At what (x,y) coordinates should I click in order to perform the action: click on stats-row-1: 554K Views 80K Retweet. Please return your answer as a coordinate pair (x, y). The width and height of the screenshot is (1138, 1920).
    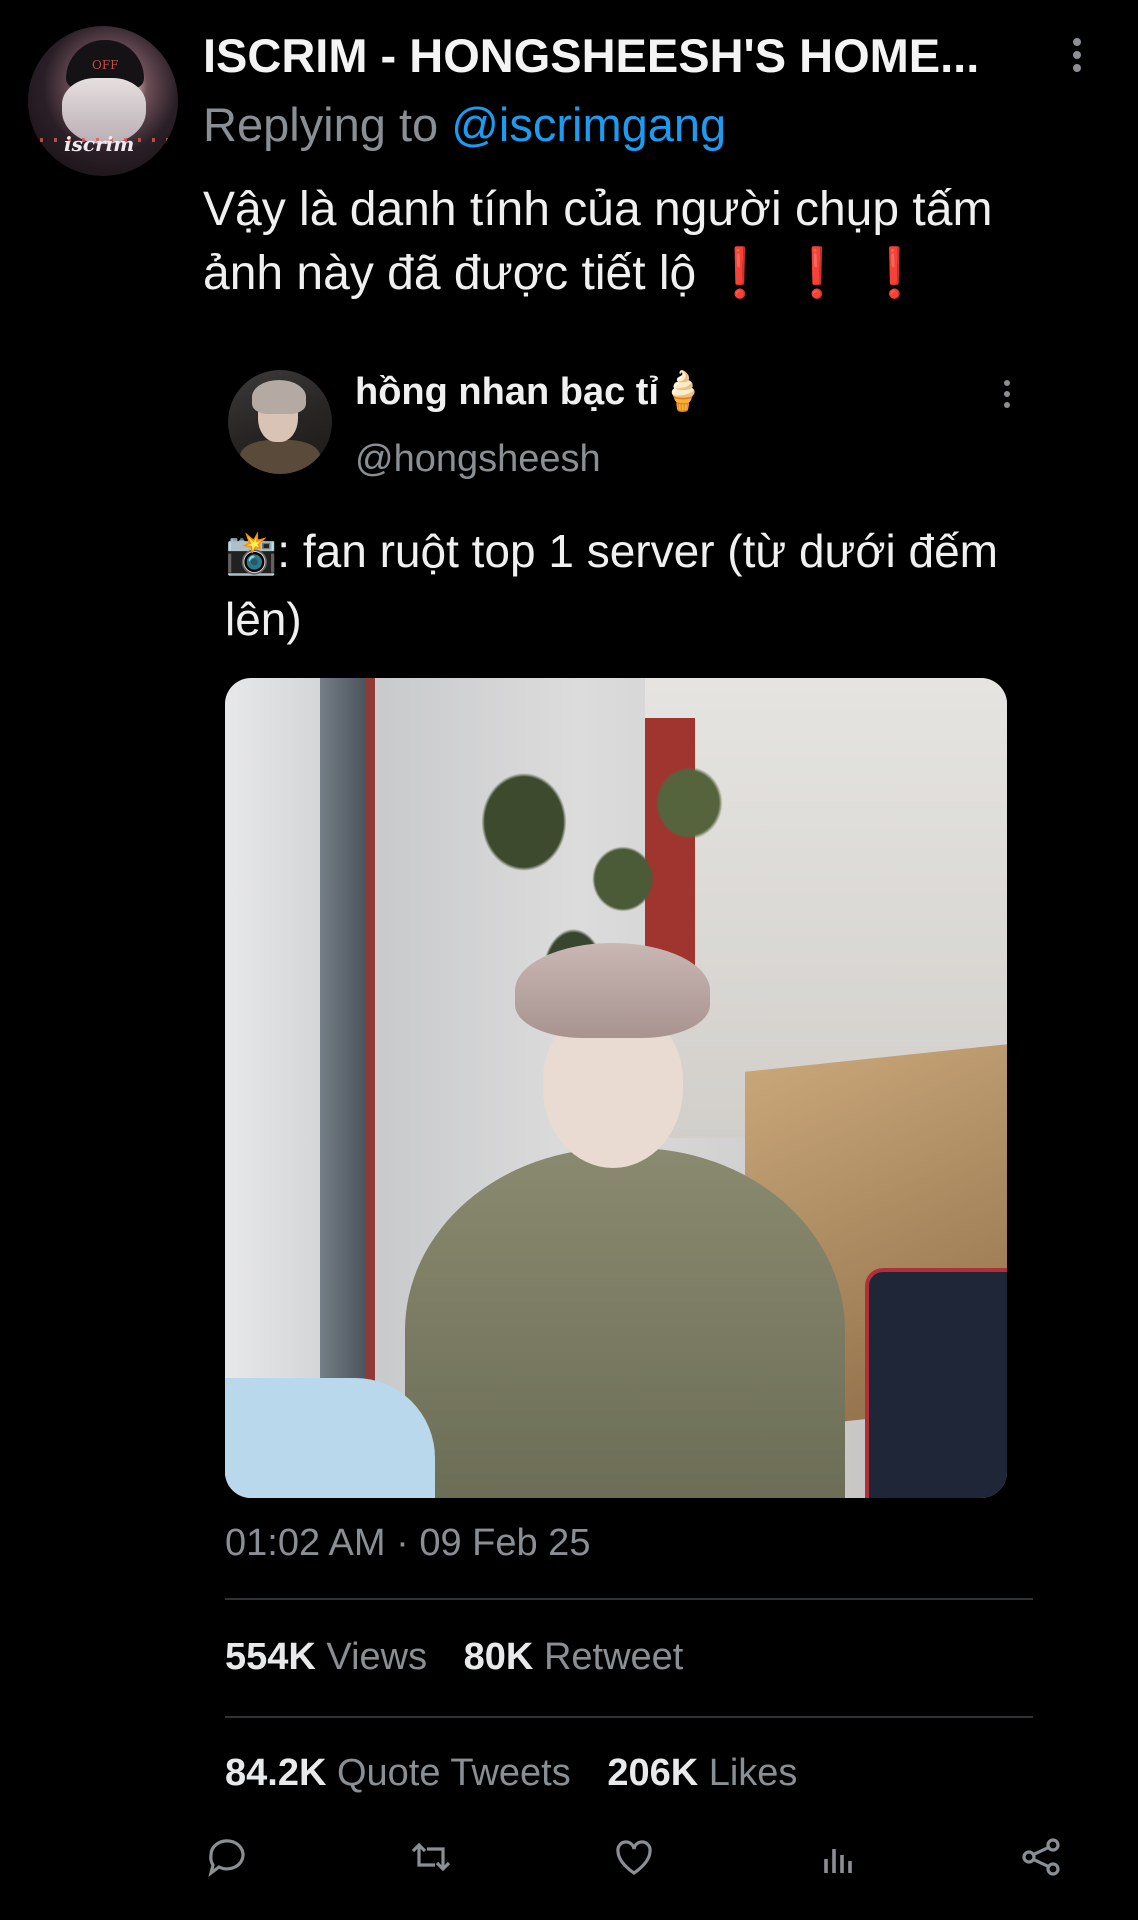
    Looking at the image, I should click on (454, 1657).